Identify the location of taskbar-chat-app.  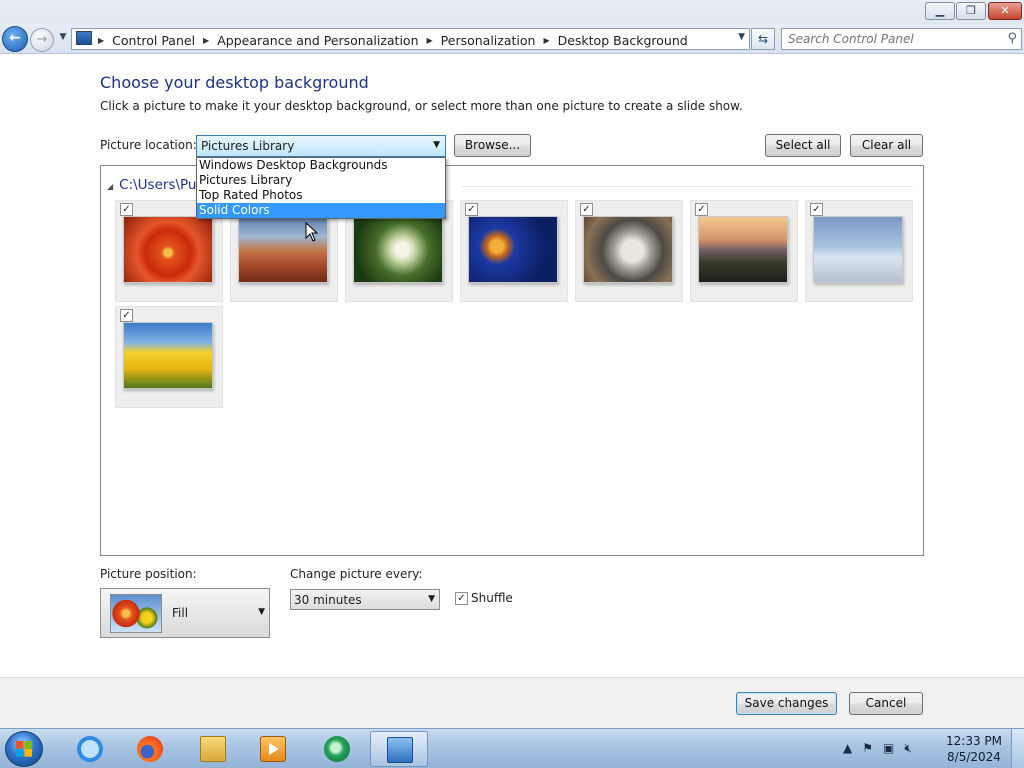
(337, 749).